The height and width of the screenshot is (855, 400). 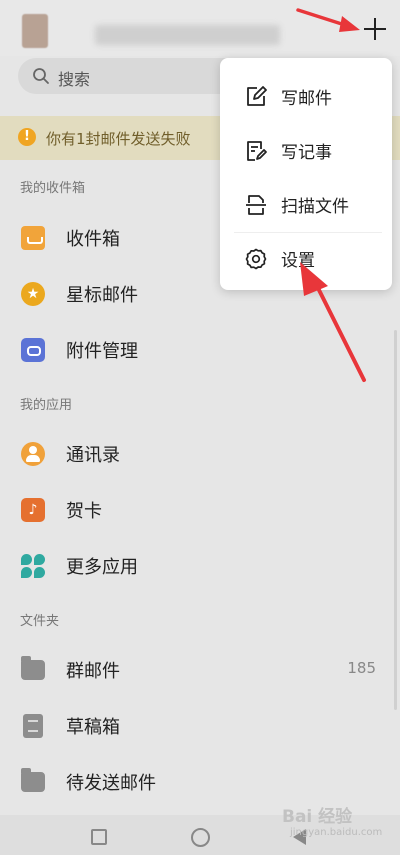 I want to click on list-item-contacts: 通讯录, so click(x=200, y=454).